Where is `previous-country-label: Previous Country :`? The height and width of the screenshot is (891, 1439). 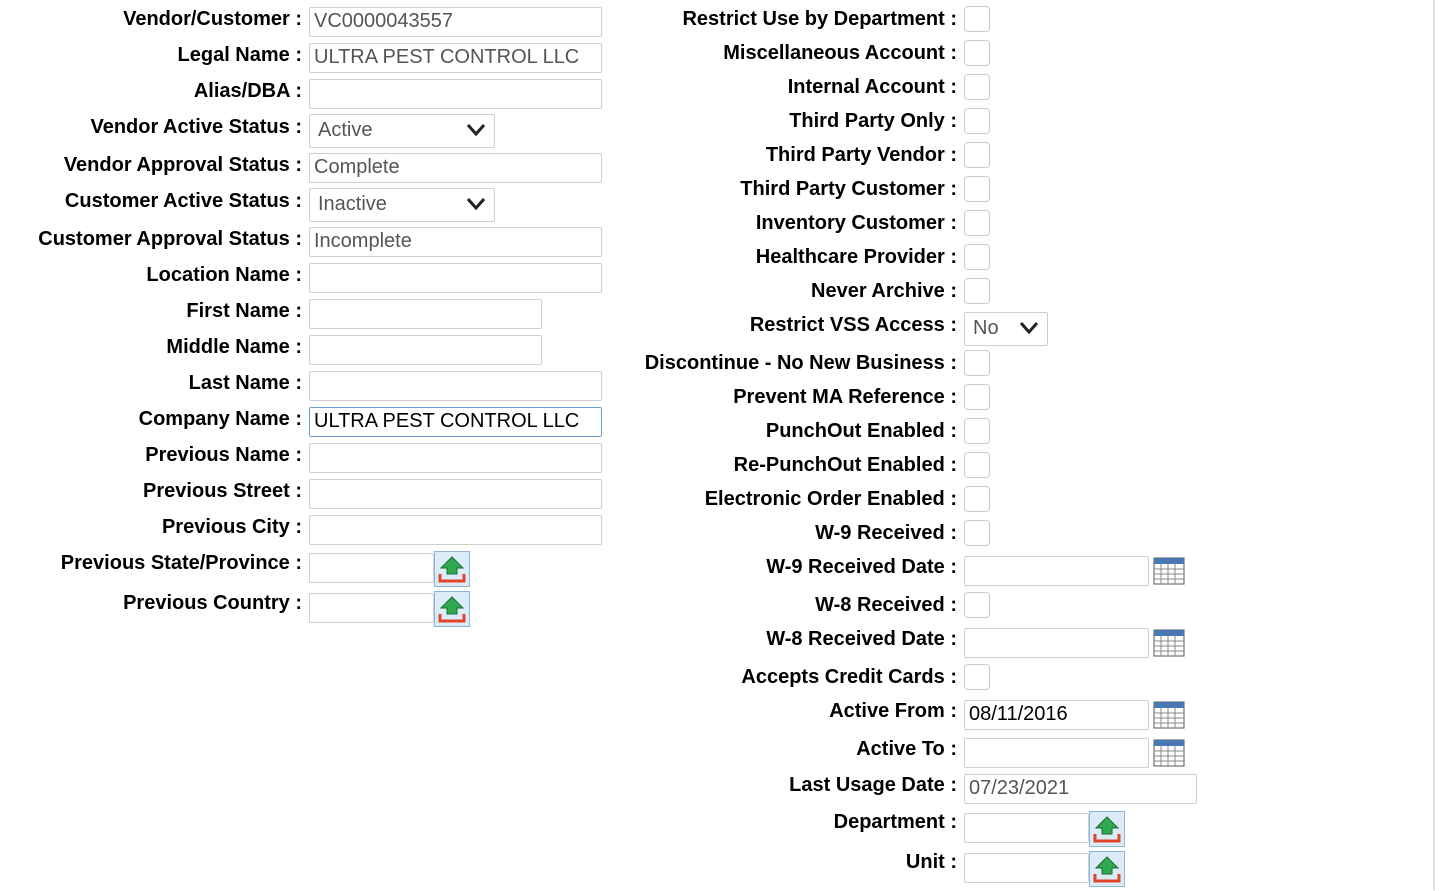 previous-country-label: Previous Country : is located at coordinates (212, 603).